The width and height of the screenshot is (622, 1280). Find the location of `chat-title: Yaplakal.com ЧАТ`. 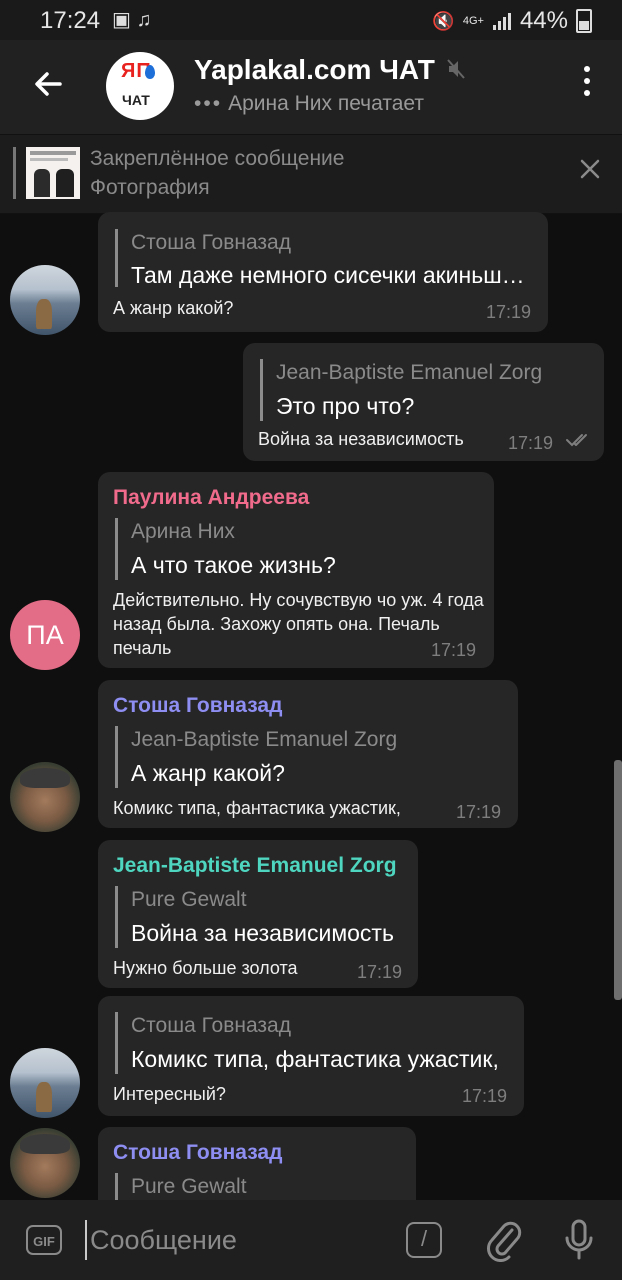

chat-title: Yaplakal.com ЧАТ is located at coordinates (314, 70).